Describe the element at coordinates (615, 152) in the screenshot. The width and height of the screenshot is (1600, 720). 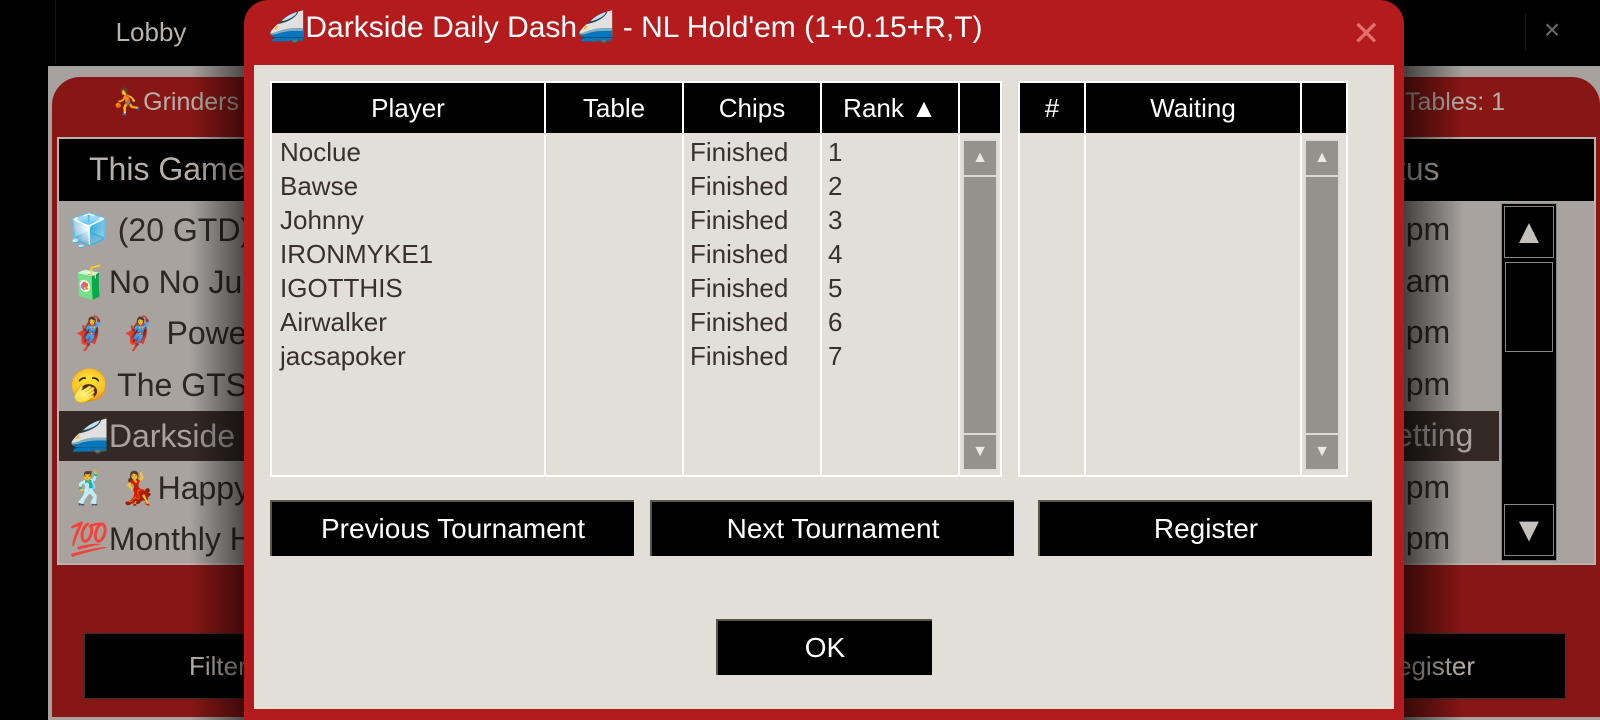
I see `table-row: Noclue Finished 1` at that location.